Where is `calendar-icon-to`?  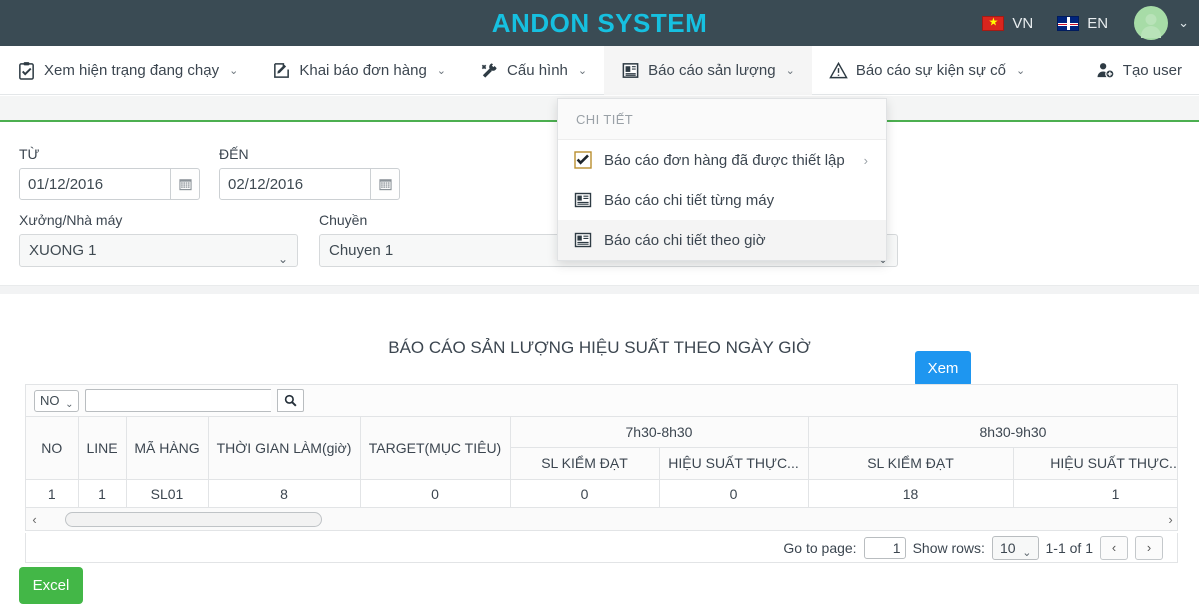 calendar-icon-to is located at coordinates (385, 184).